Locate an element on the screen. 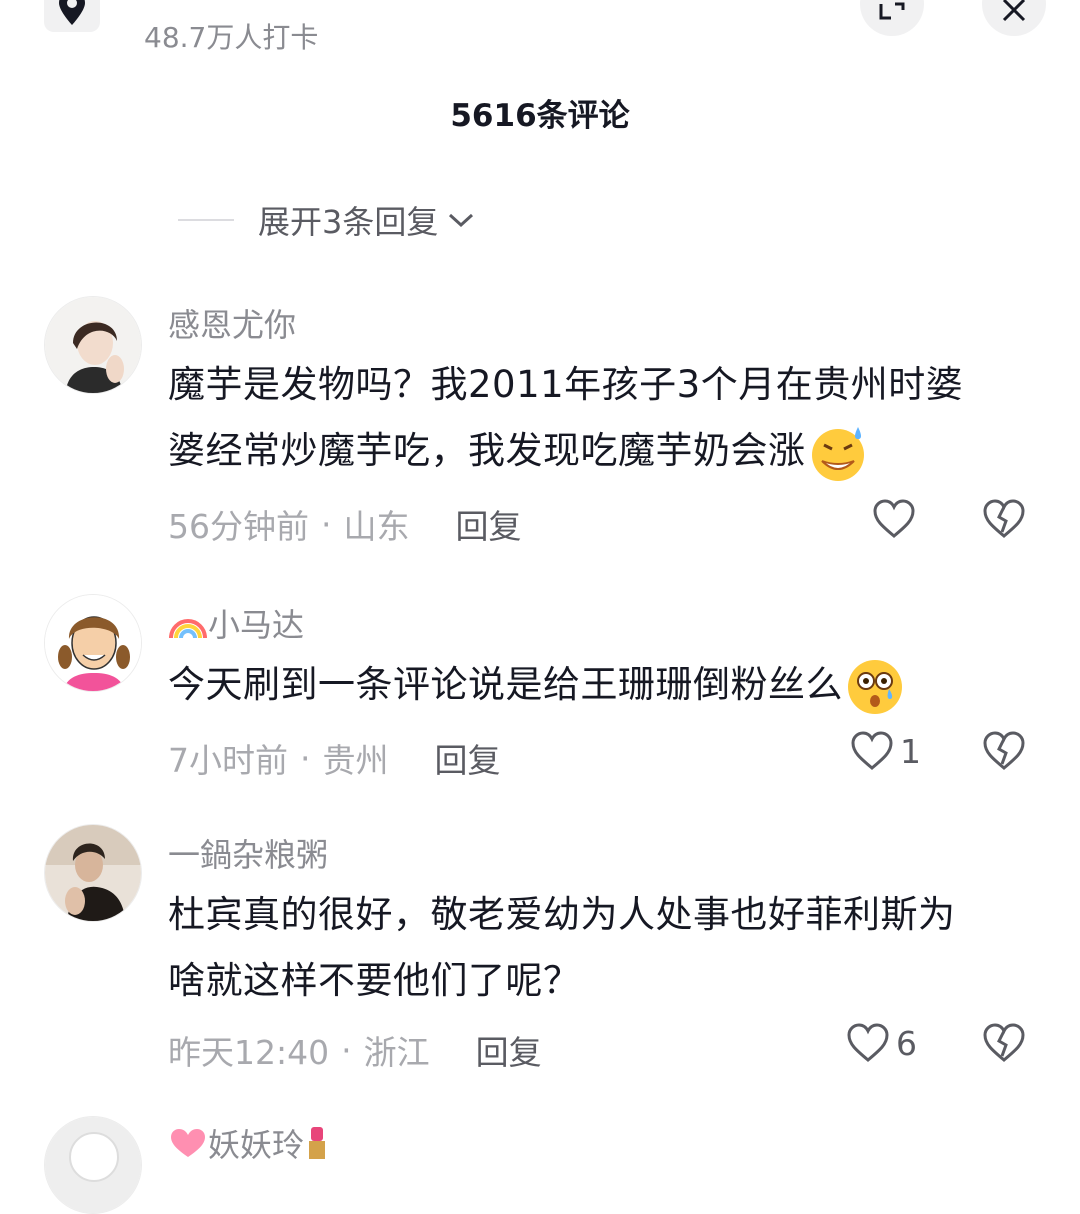  username-text: 妖妖玲 is located at coordinates (256, 1145).